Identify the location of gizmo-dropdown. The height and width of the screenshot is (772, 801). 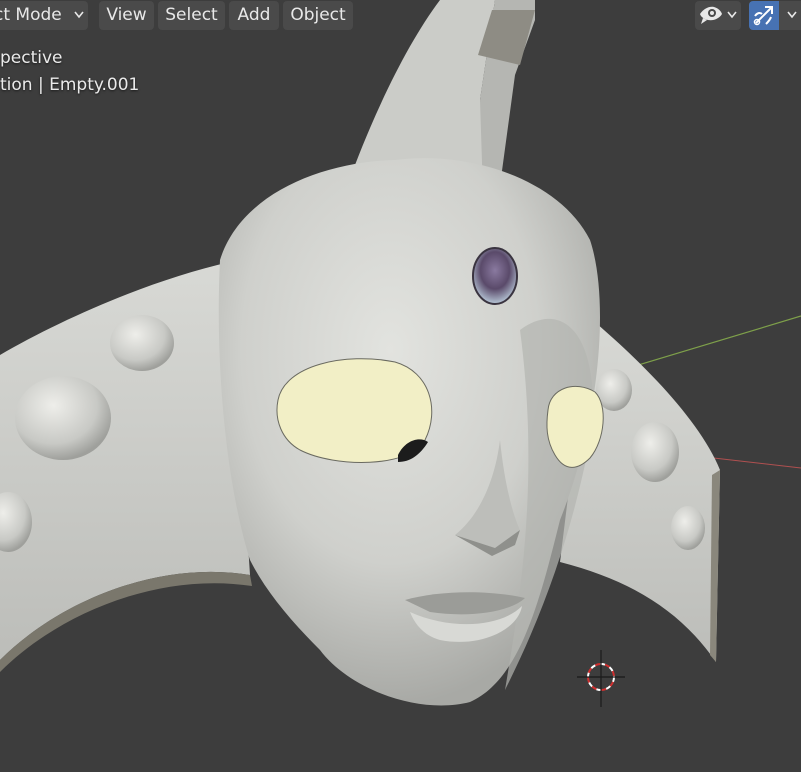
(790, 15).